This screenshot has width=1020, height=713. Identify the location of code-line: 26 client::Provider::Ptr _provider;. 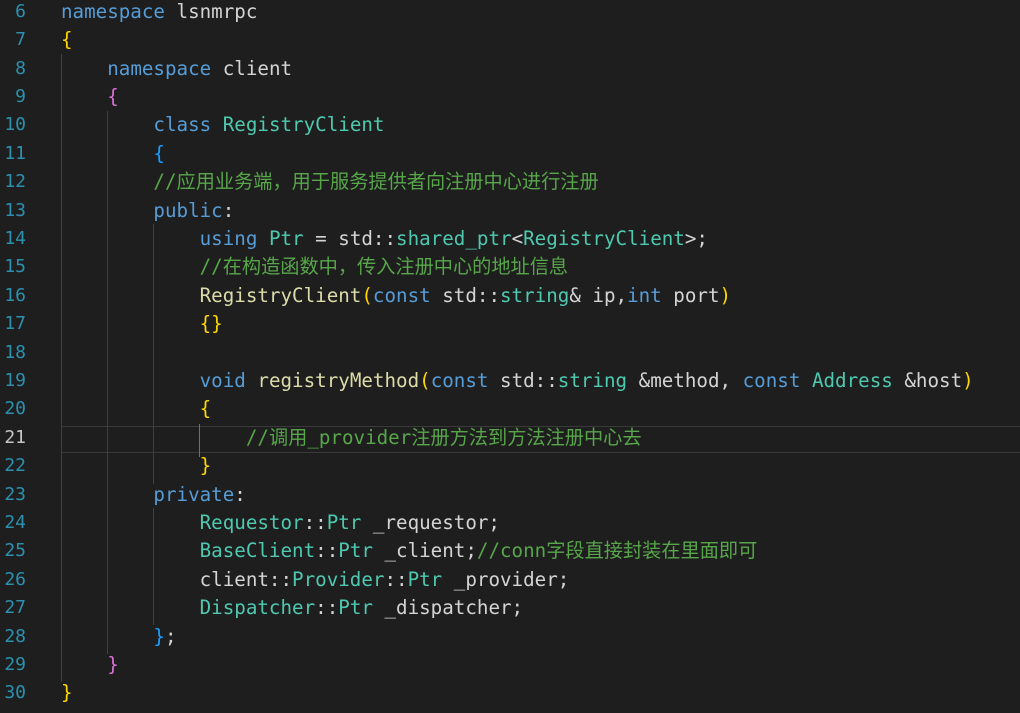
(510, 580).